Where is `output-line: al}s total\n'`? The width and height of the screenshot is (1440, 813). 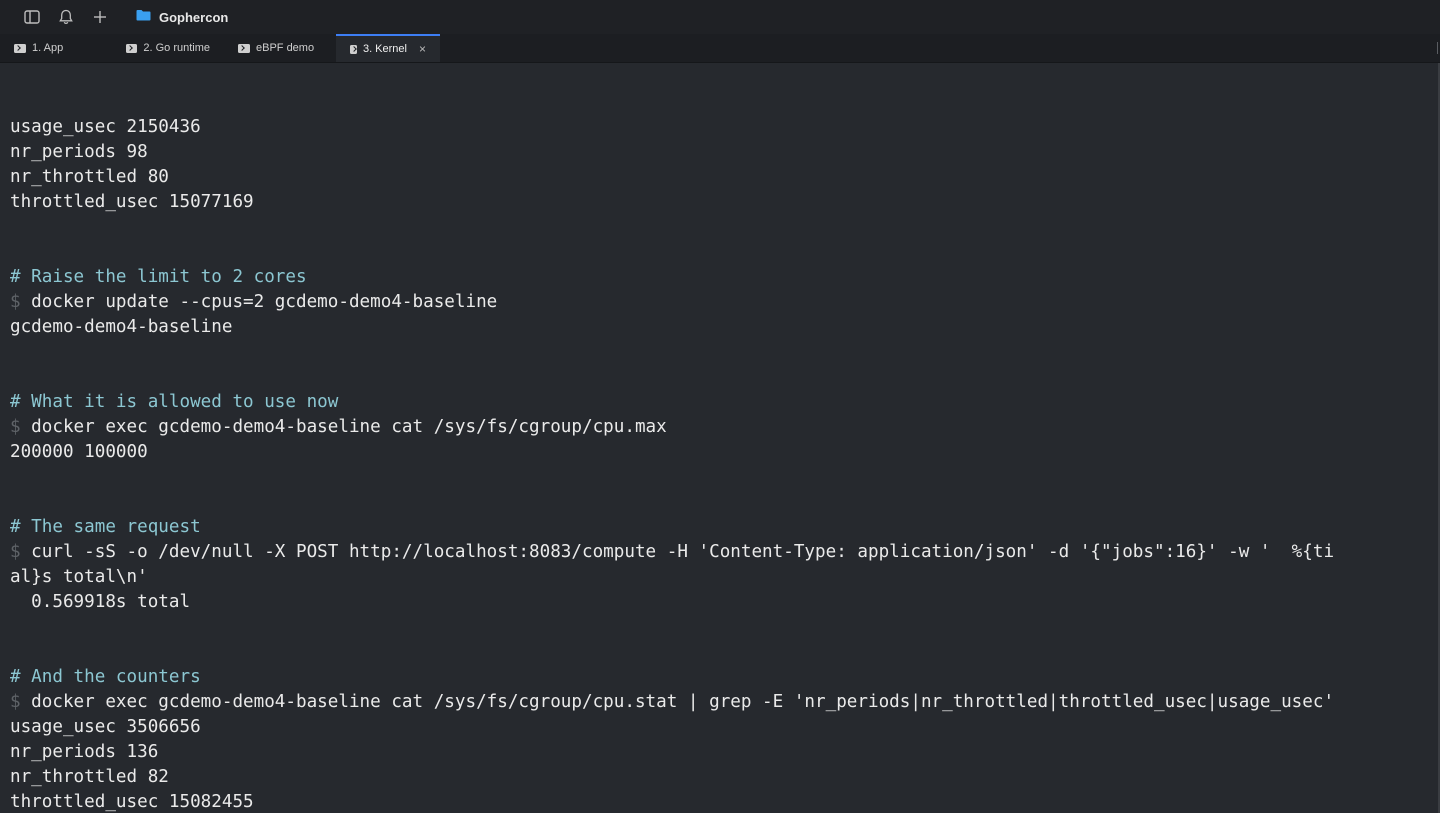
output-line: al}s total\n' is located at coordinates (79, 577).